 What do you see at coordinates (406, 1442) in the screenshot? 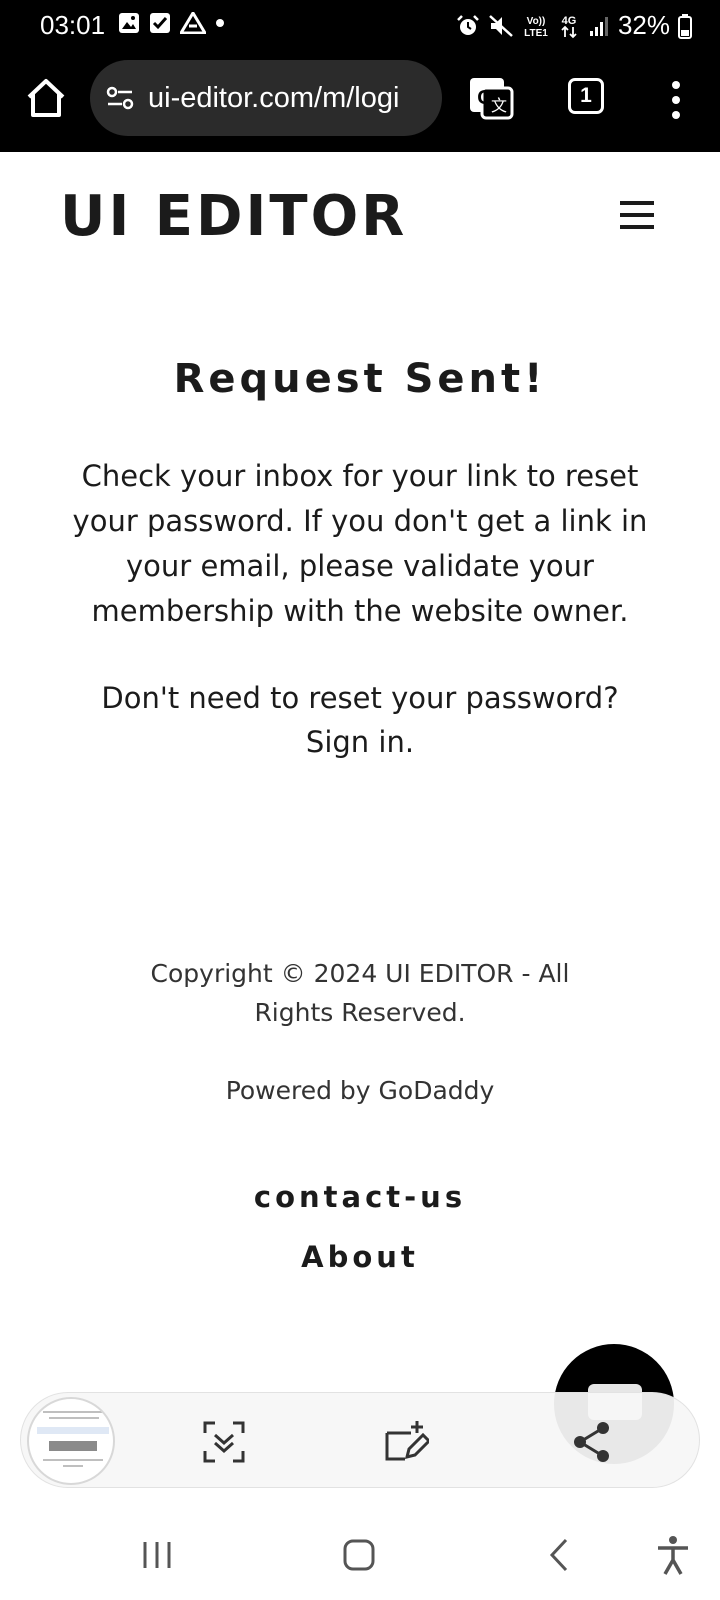
I see `edit-capture-icon` at bounding box center [406, 1442].